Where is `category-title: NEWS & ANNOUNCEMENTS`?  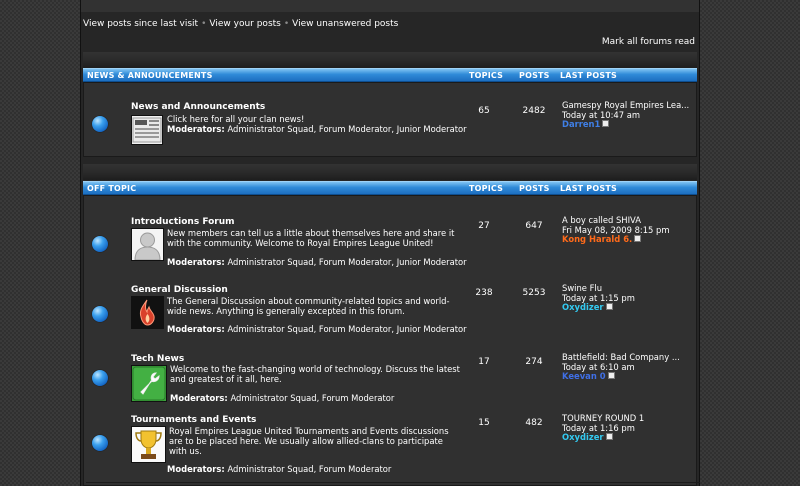 category-title: NEWS & ANNOUNCEMENTS is located at coordinates (150, 75).